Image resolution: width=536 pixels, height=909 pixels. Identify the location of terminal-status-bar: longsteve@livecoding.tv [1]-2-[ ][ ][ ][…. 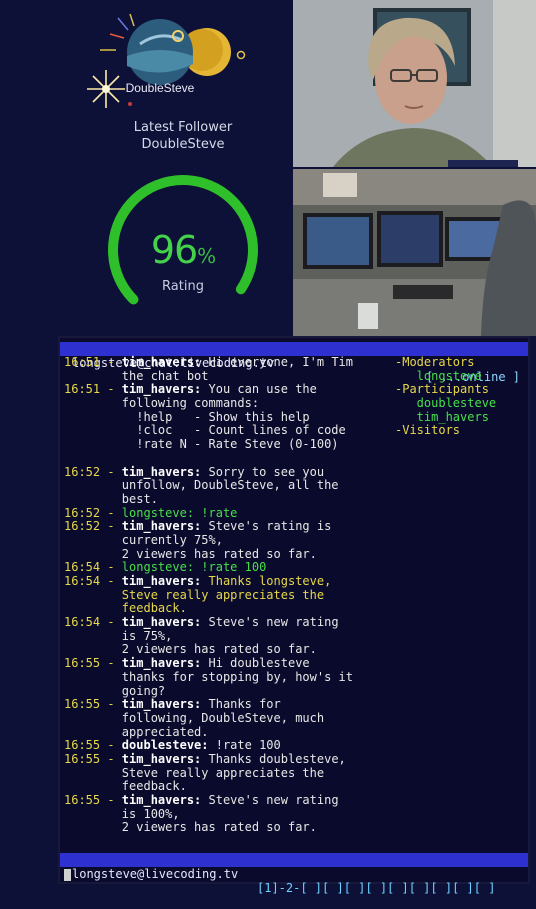
(294, 874).